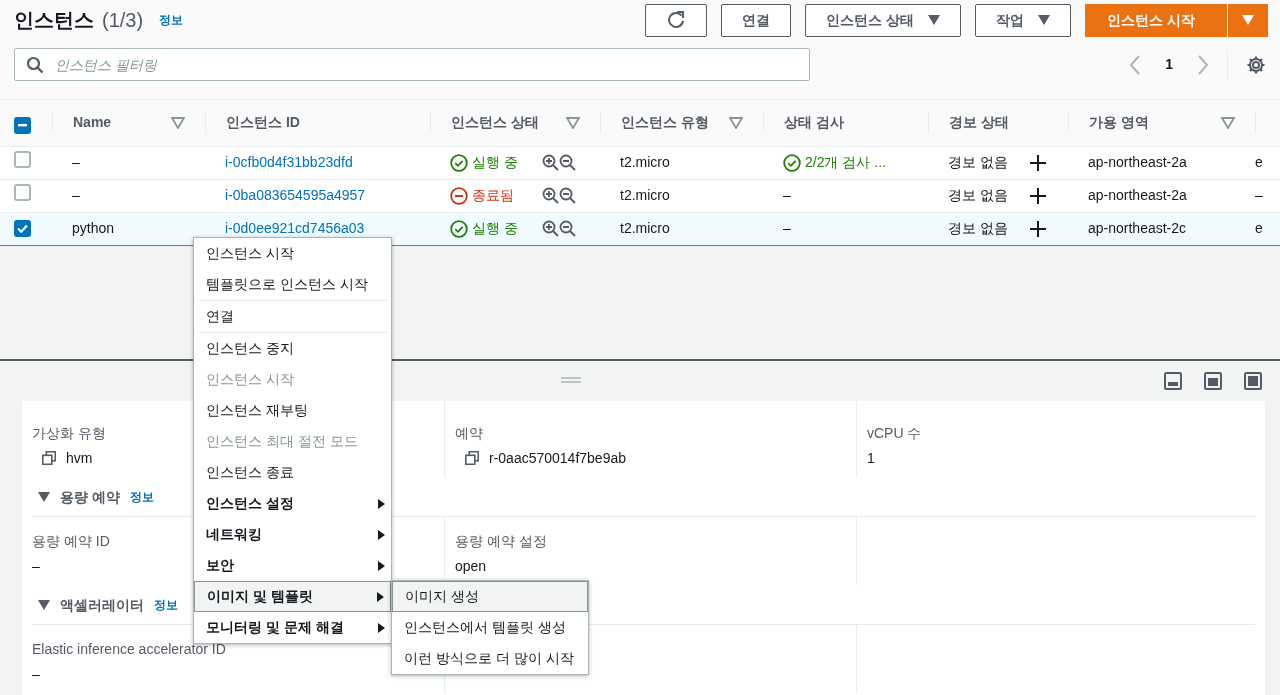  I want to click on table-cell: ap-northeast-2c, so click(1161, 228).